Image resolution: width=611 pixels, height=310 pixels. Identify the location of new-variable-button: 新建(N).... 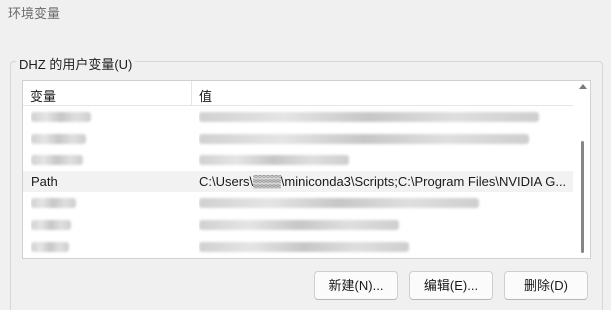
(356, 285).